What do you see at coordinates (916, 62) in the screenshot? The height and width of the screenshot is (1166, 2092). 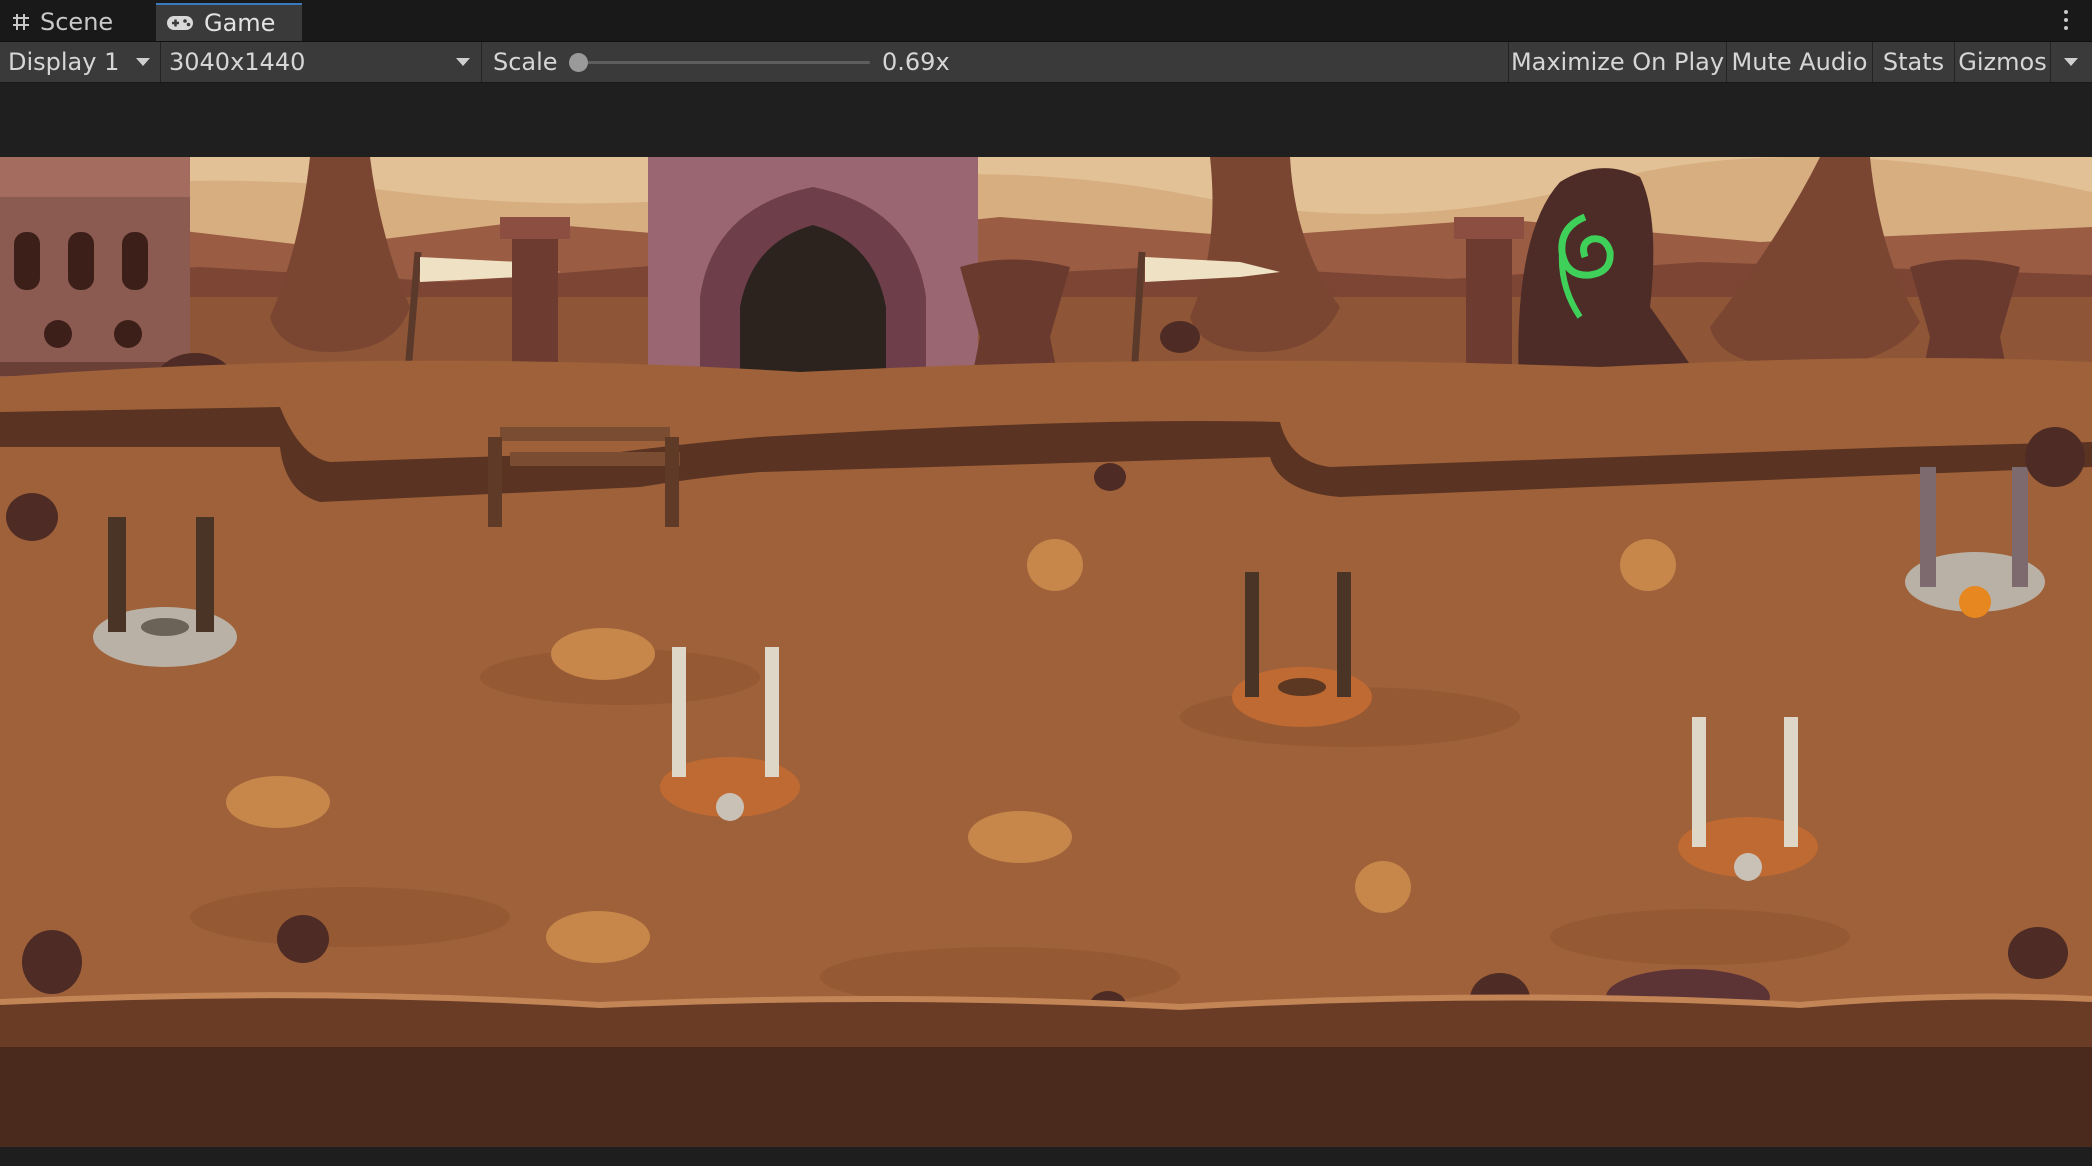 I see `scale-value: 0.69x` at bounding box center [916, 62].